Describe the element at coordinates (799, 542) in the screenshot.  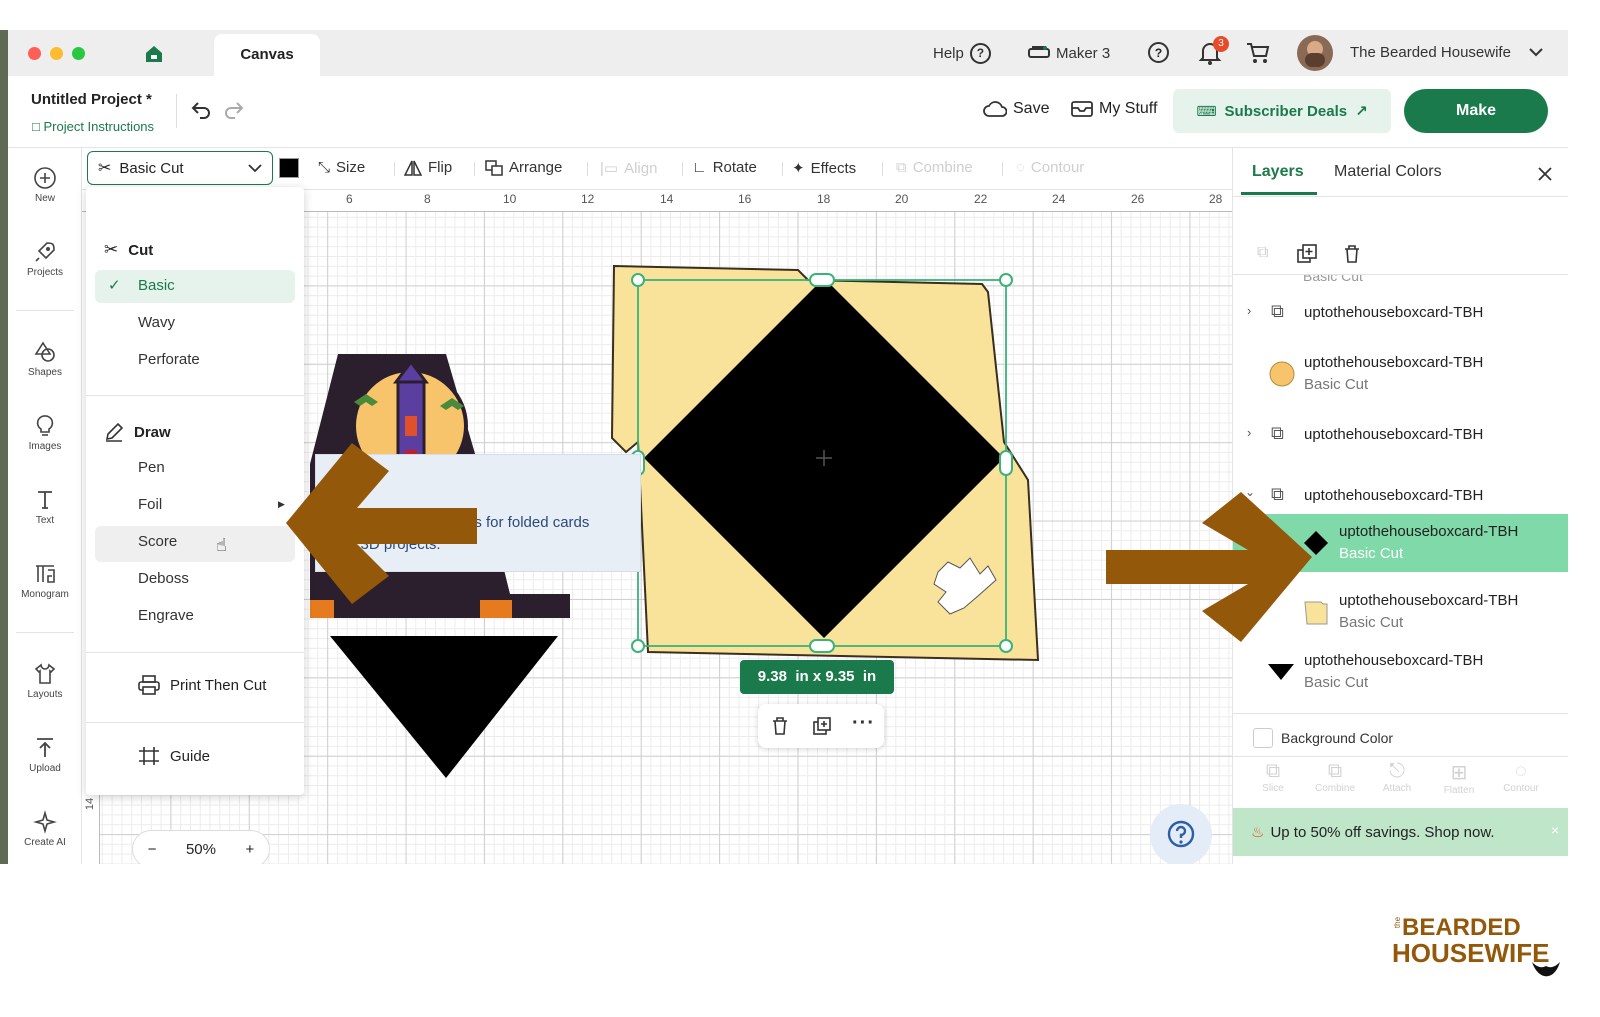
I see `annotation-arrows` at that location.